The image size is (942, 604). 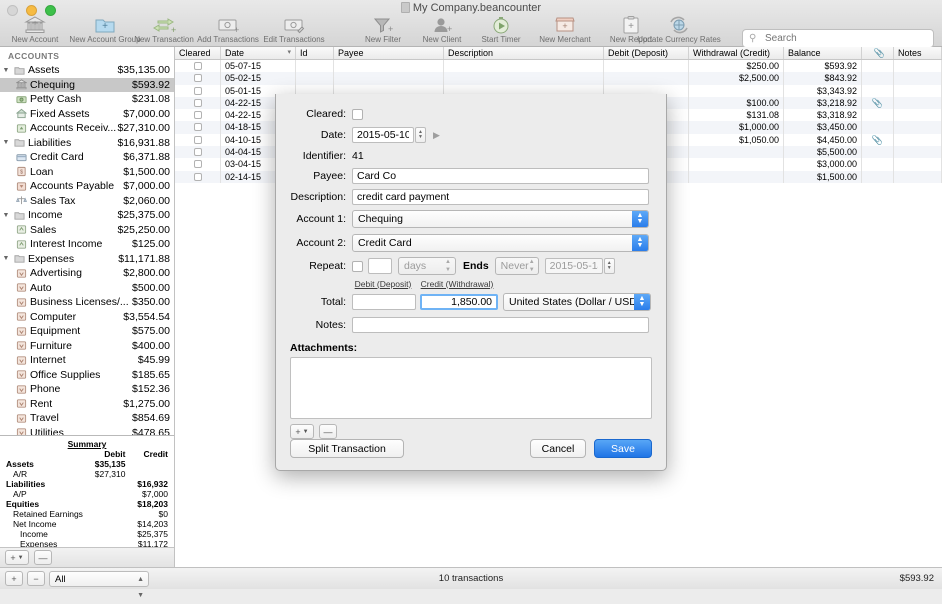 I want to click on debit-input, so click(x=384, y=301).